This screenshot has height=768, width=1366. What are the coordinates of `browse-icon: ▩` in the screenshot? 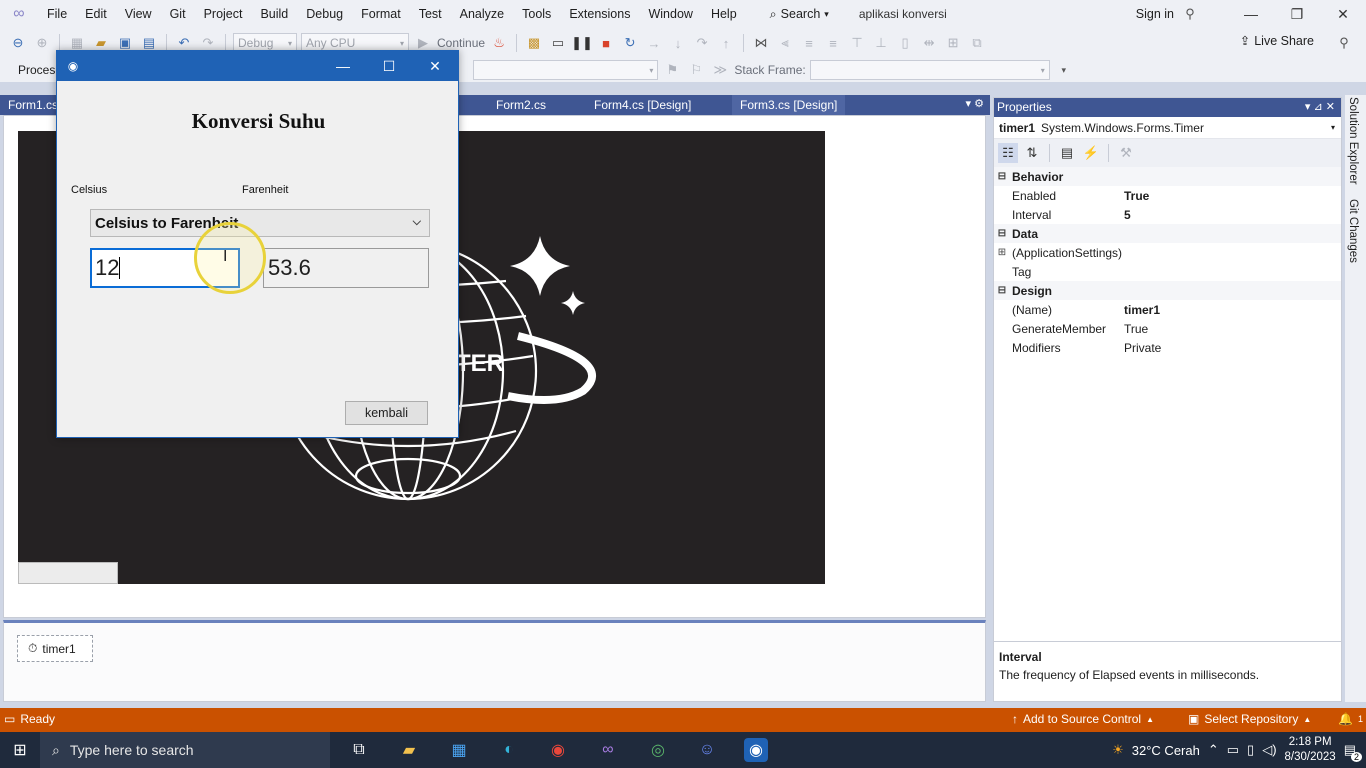 It's located at (534, 43).